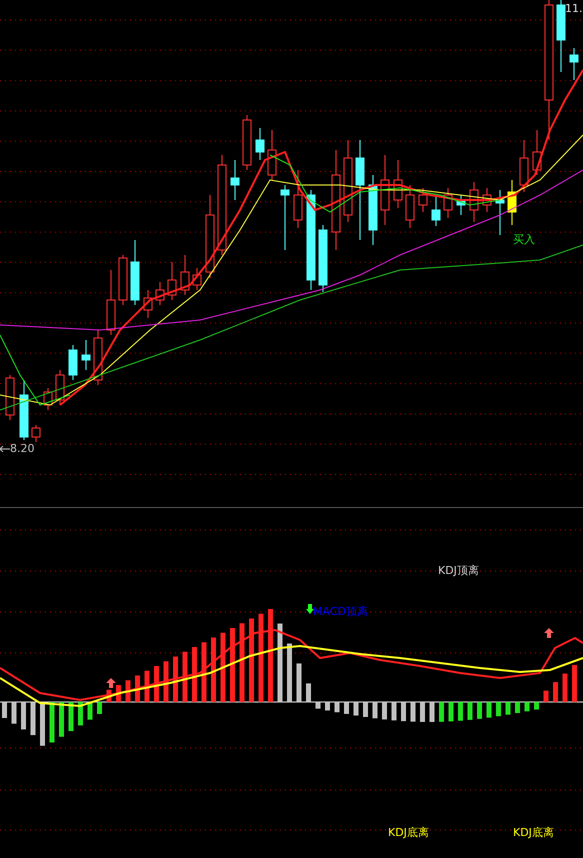 The width and height of the screenshot is (583, 858). I want to click on kdj-divergence-label: KDJ顶离, so click(458, 570).